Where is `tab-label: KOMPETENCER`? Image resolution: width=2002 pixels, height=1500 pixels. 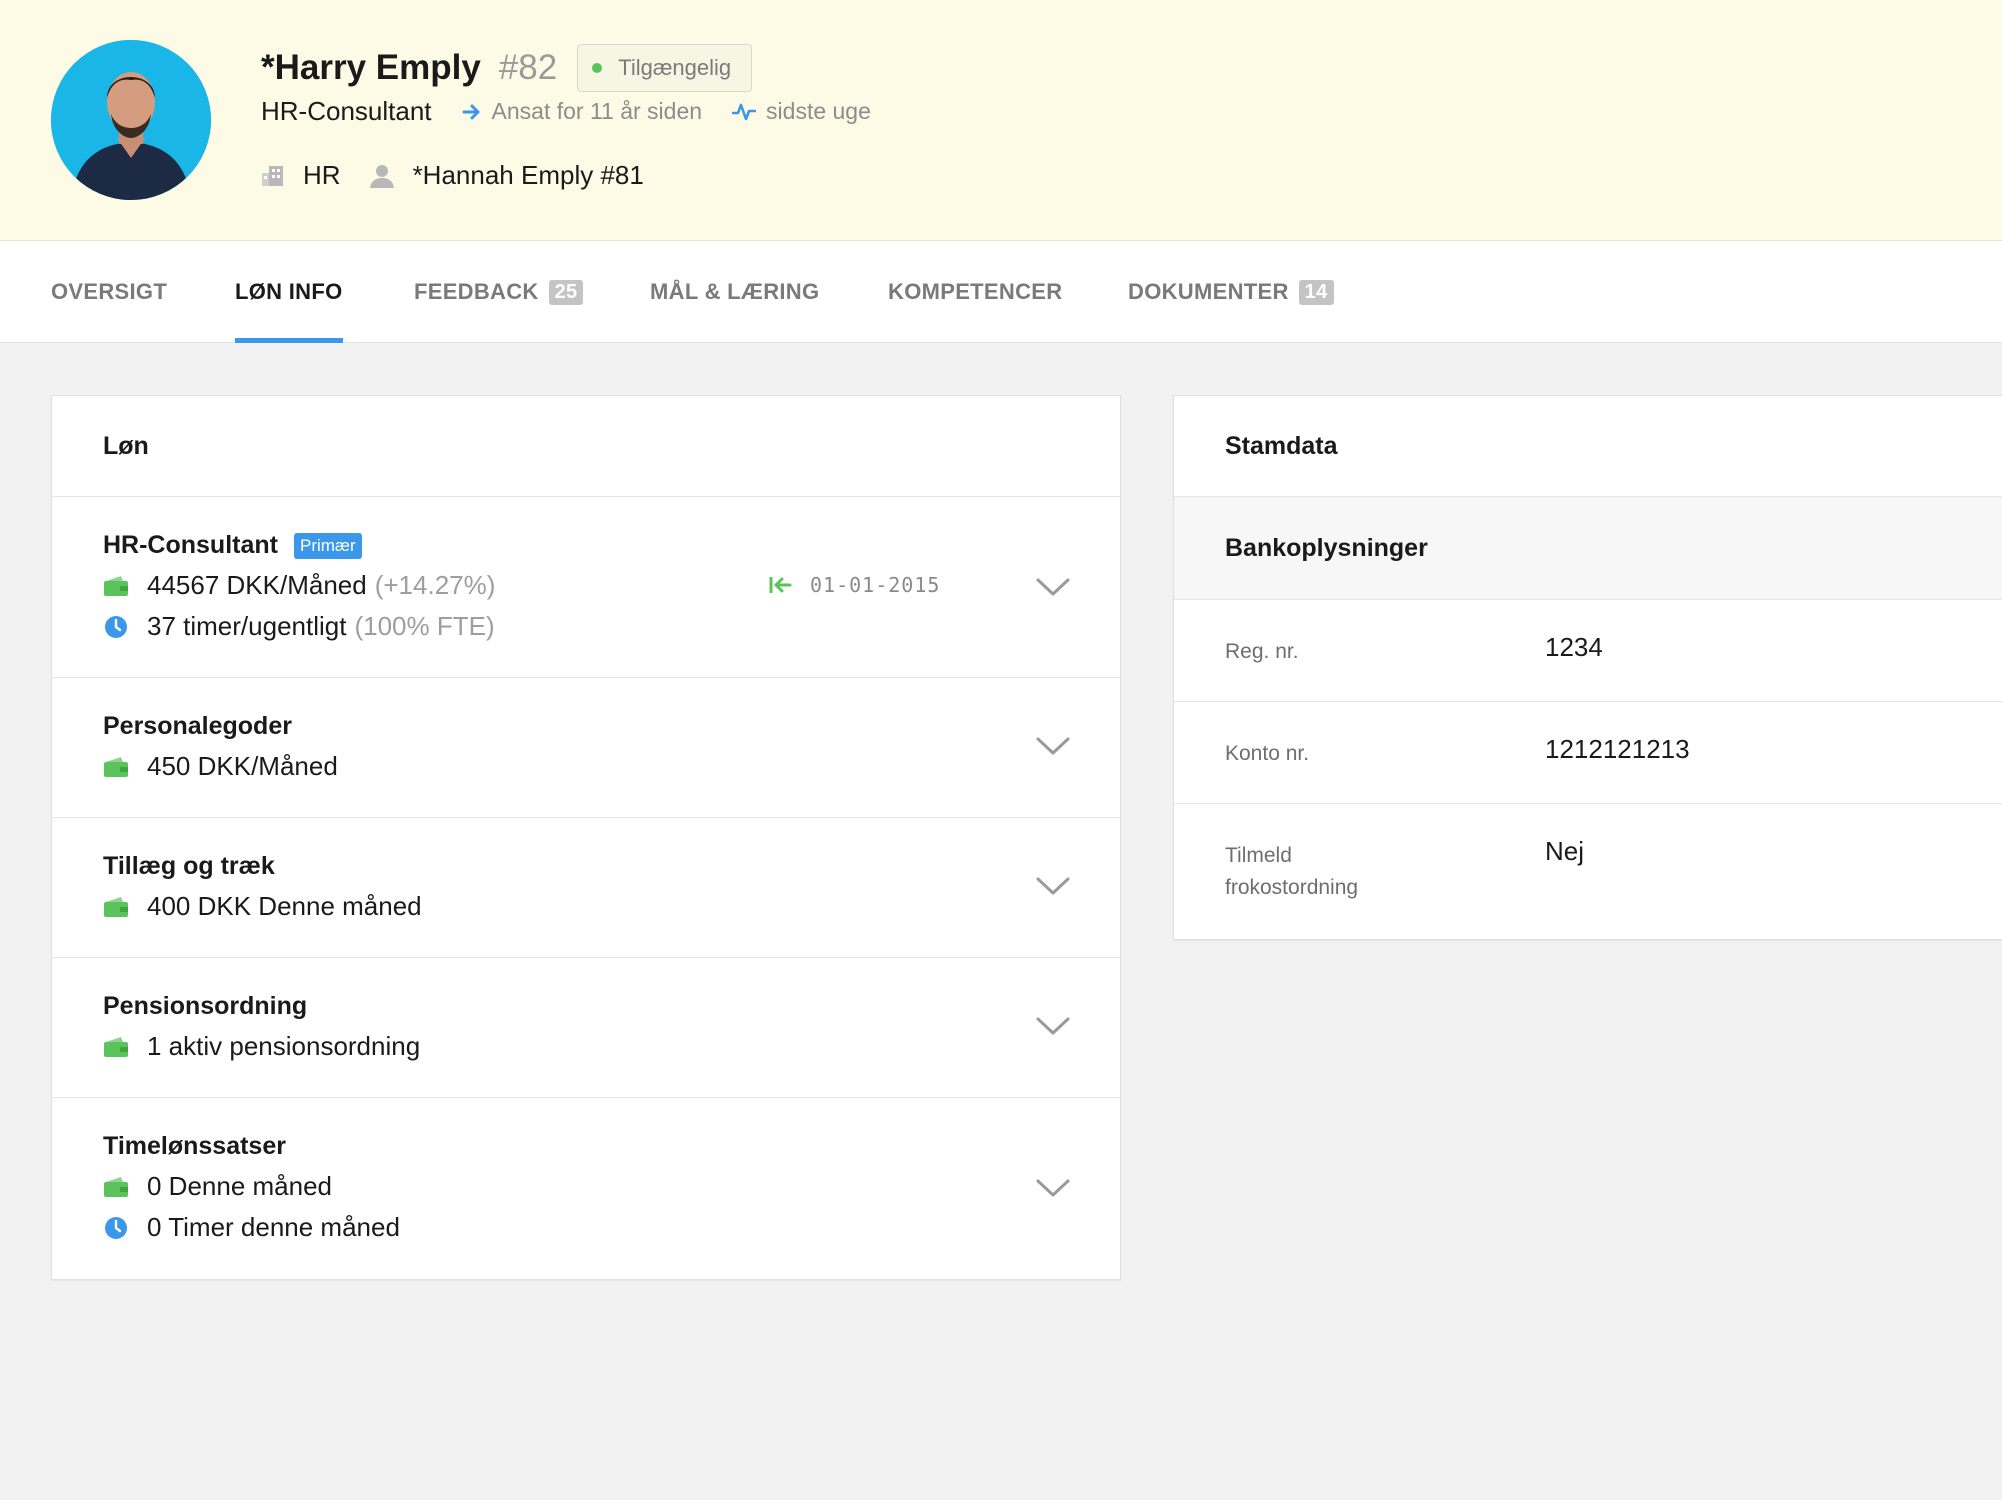
tab-label: KOMPETENCER is located at coordinates (975, 291).